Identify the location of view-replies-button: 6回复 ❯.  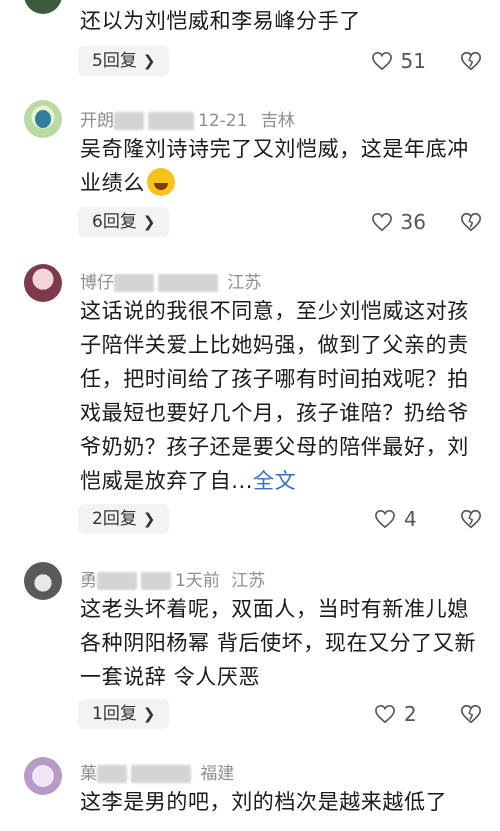
(124, 222).